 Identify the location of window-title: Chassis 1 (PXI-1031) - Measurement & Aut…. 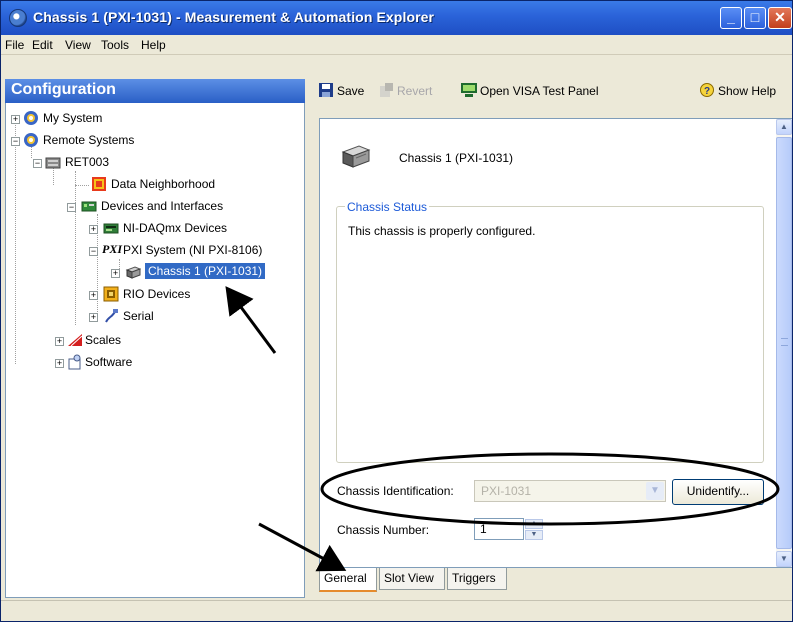
(234, 17).